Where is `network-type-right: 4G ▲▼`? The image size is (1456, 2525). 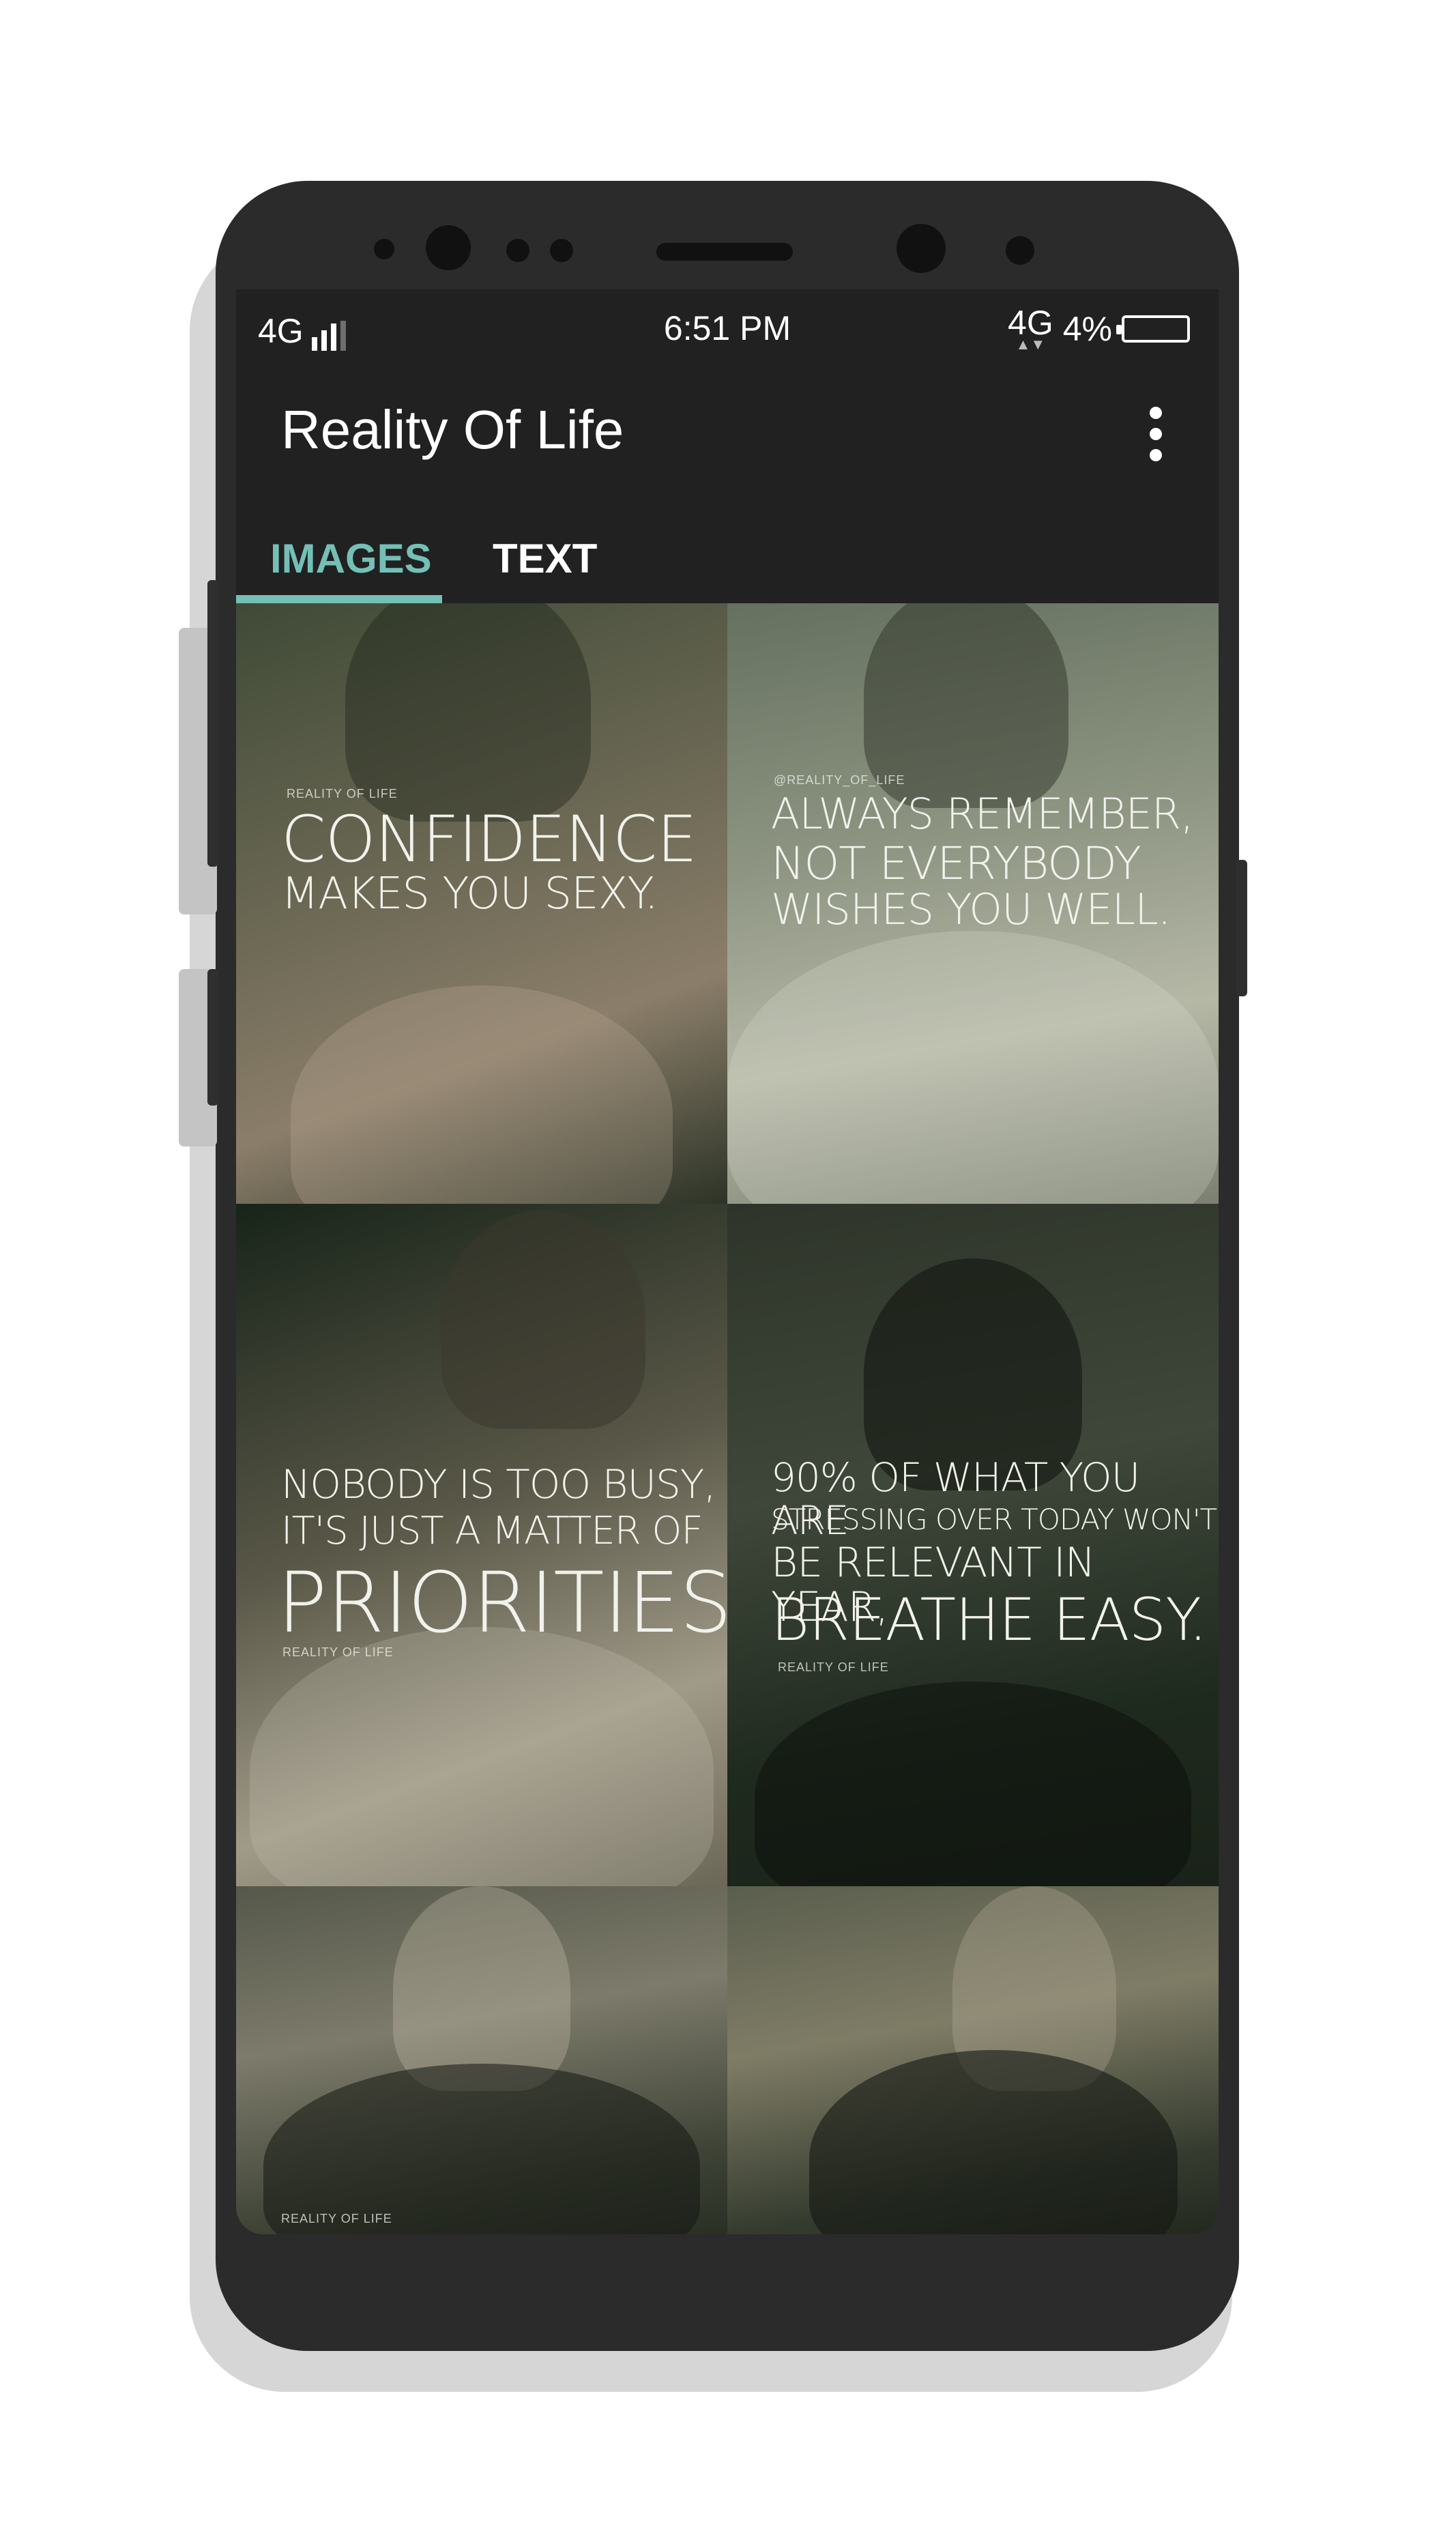
network-type-right: 4G ▲▼ is located at coordinates (1030, 329).